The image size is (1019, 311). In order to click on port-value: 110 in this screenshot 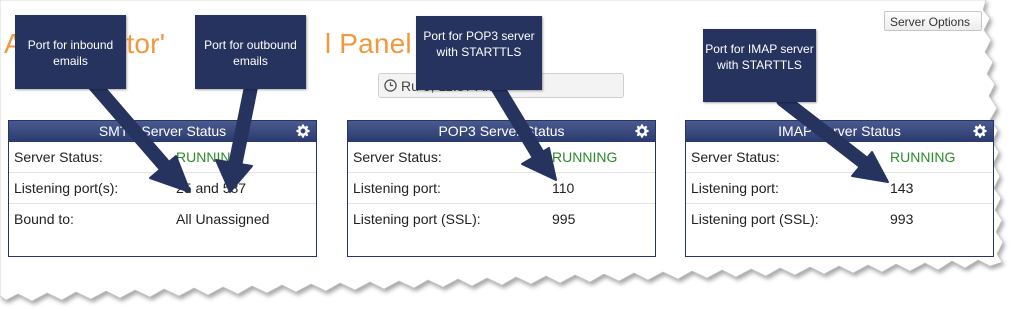, I will do `click(563, 188)`.